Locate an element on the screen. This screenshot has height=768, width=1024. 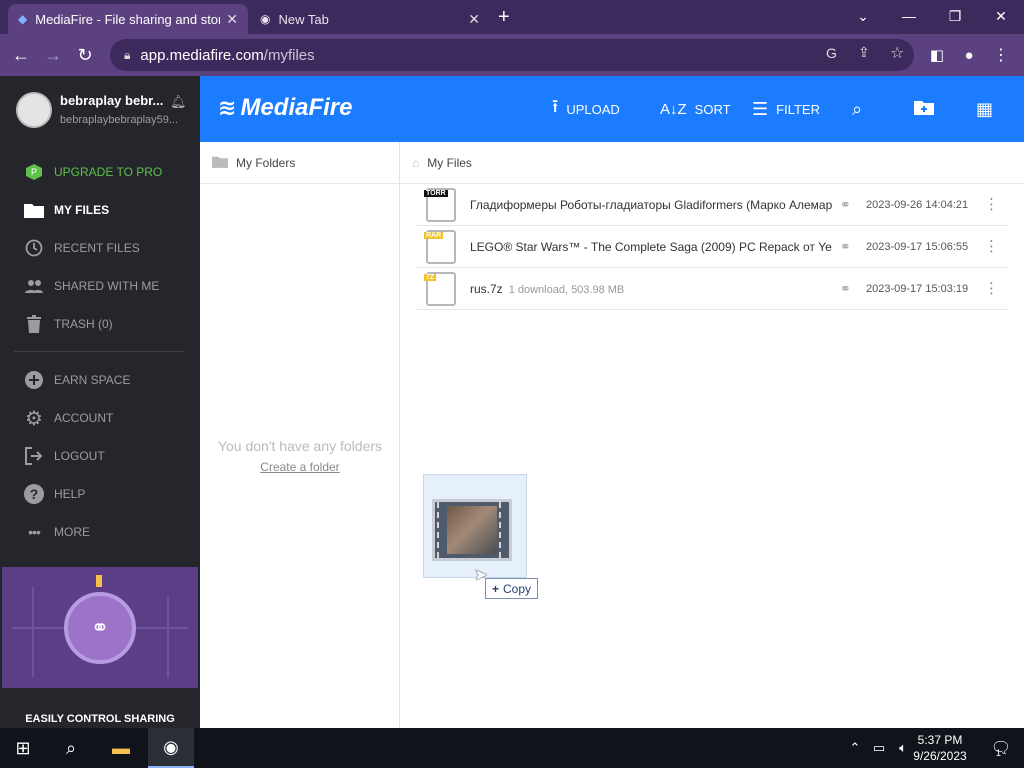
bell-icon: 🔔︎ is located at coordinates (178, 102).